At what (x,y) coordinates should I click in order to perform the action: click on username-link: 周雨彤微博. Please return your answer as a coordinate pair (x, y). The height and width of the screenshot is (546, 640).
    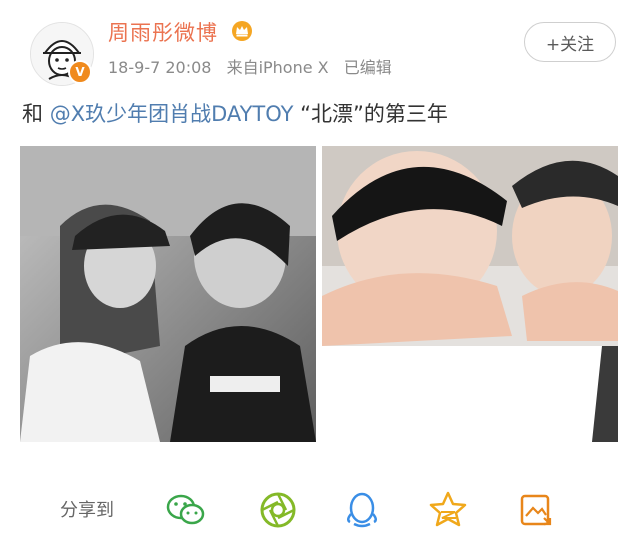
    Looking at the image, I should click on (163, 32).